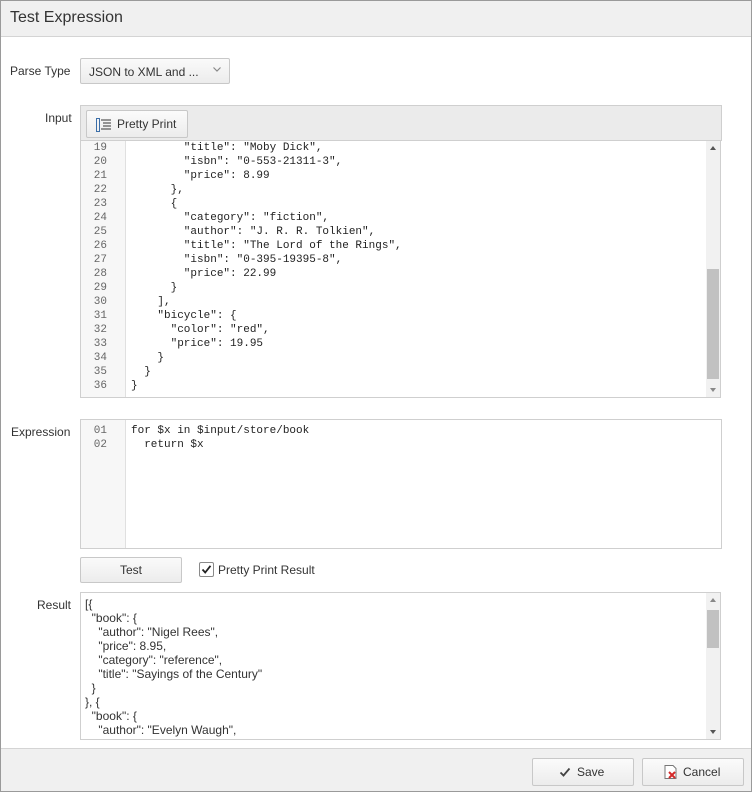 The height and width of the screenshot is (792, 752). Describe the element at coordinates (100, 274) in the screenshot. I see `line-number: 28` at that location.